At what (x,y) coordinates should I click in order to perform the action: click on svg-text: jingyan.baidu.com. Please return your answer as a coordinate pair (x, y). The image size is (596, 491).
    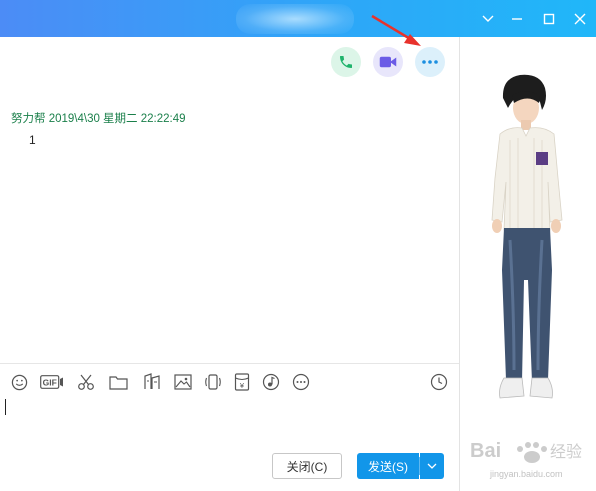
    Looking at the image, I should click on (526, 474).